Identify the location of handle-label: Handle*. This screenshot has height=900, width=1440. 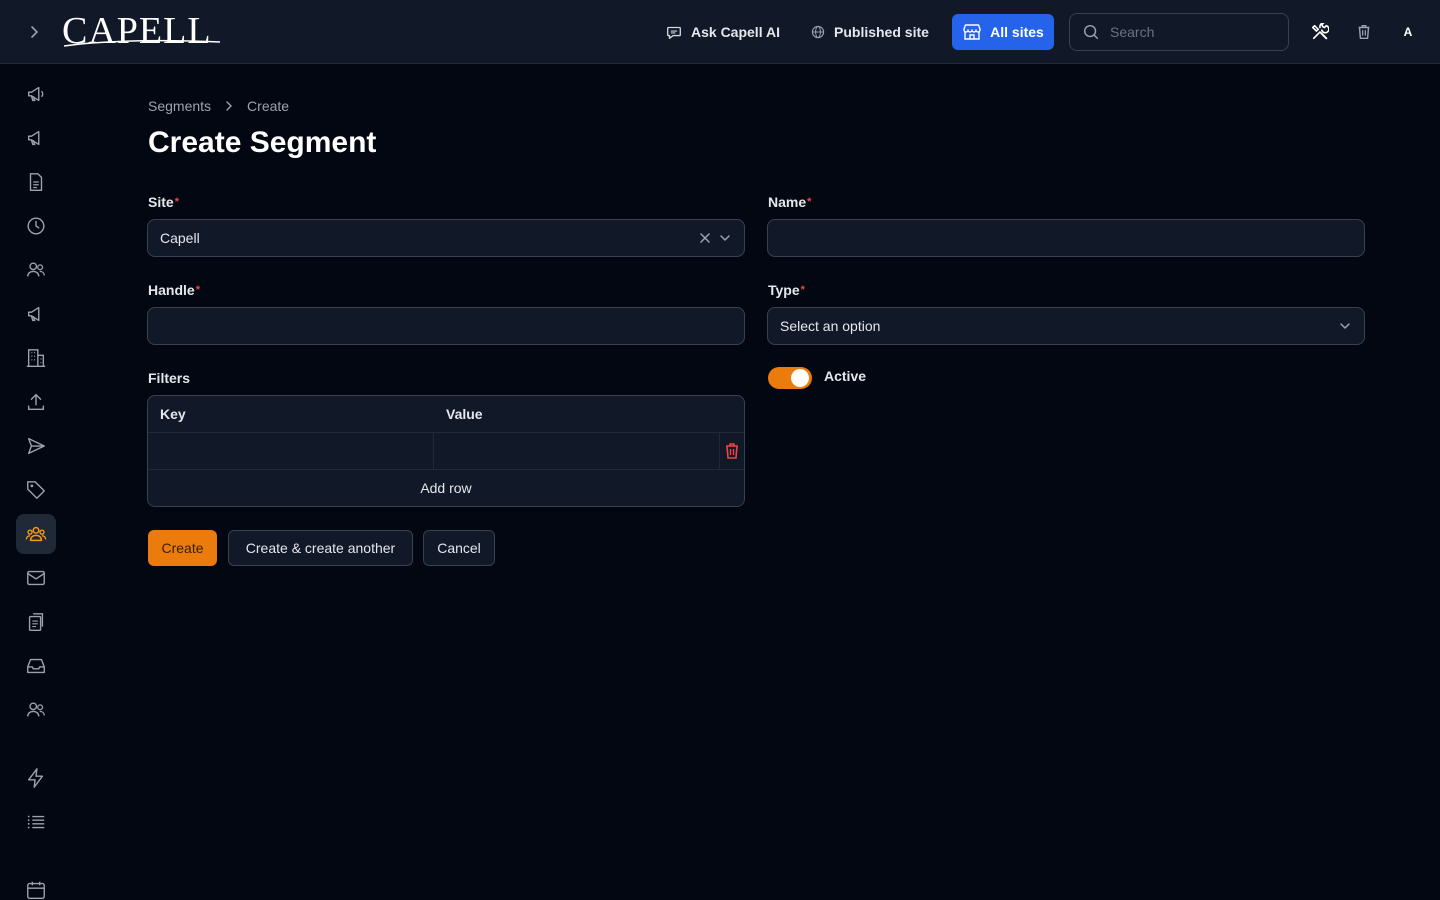
(174, 290).